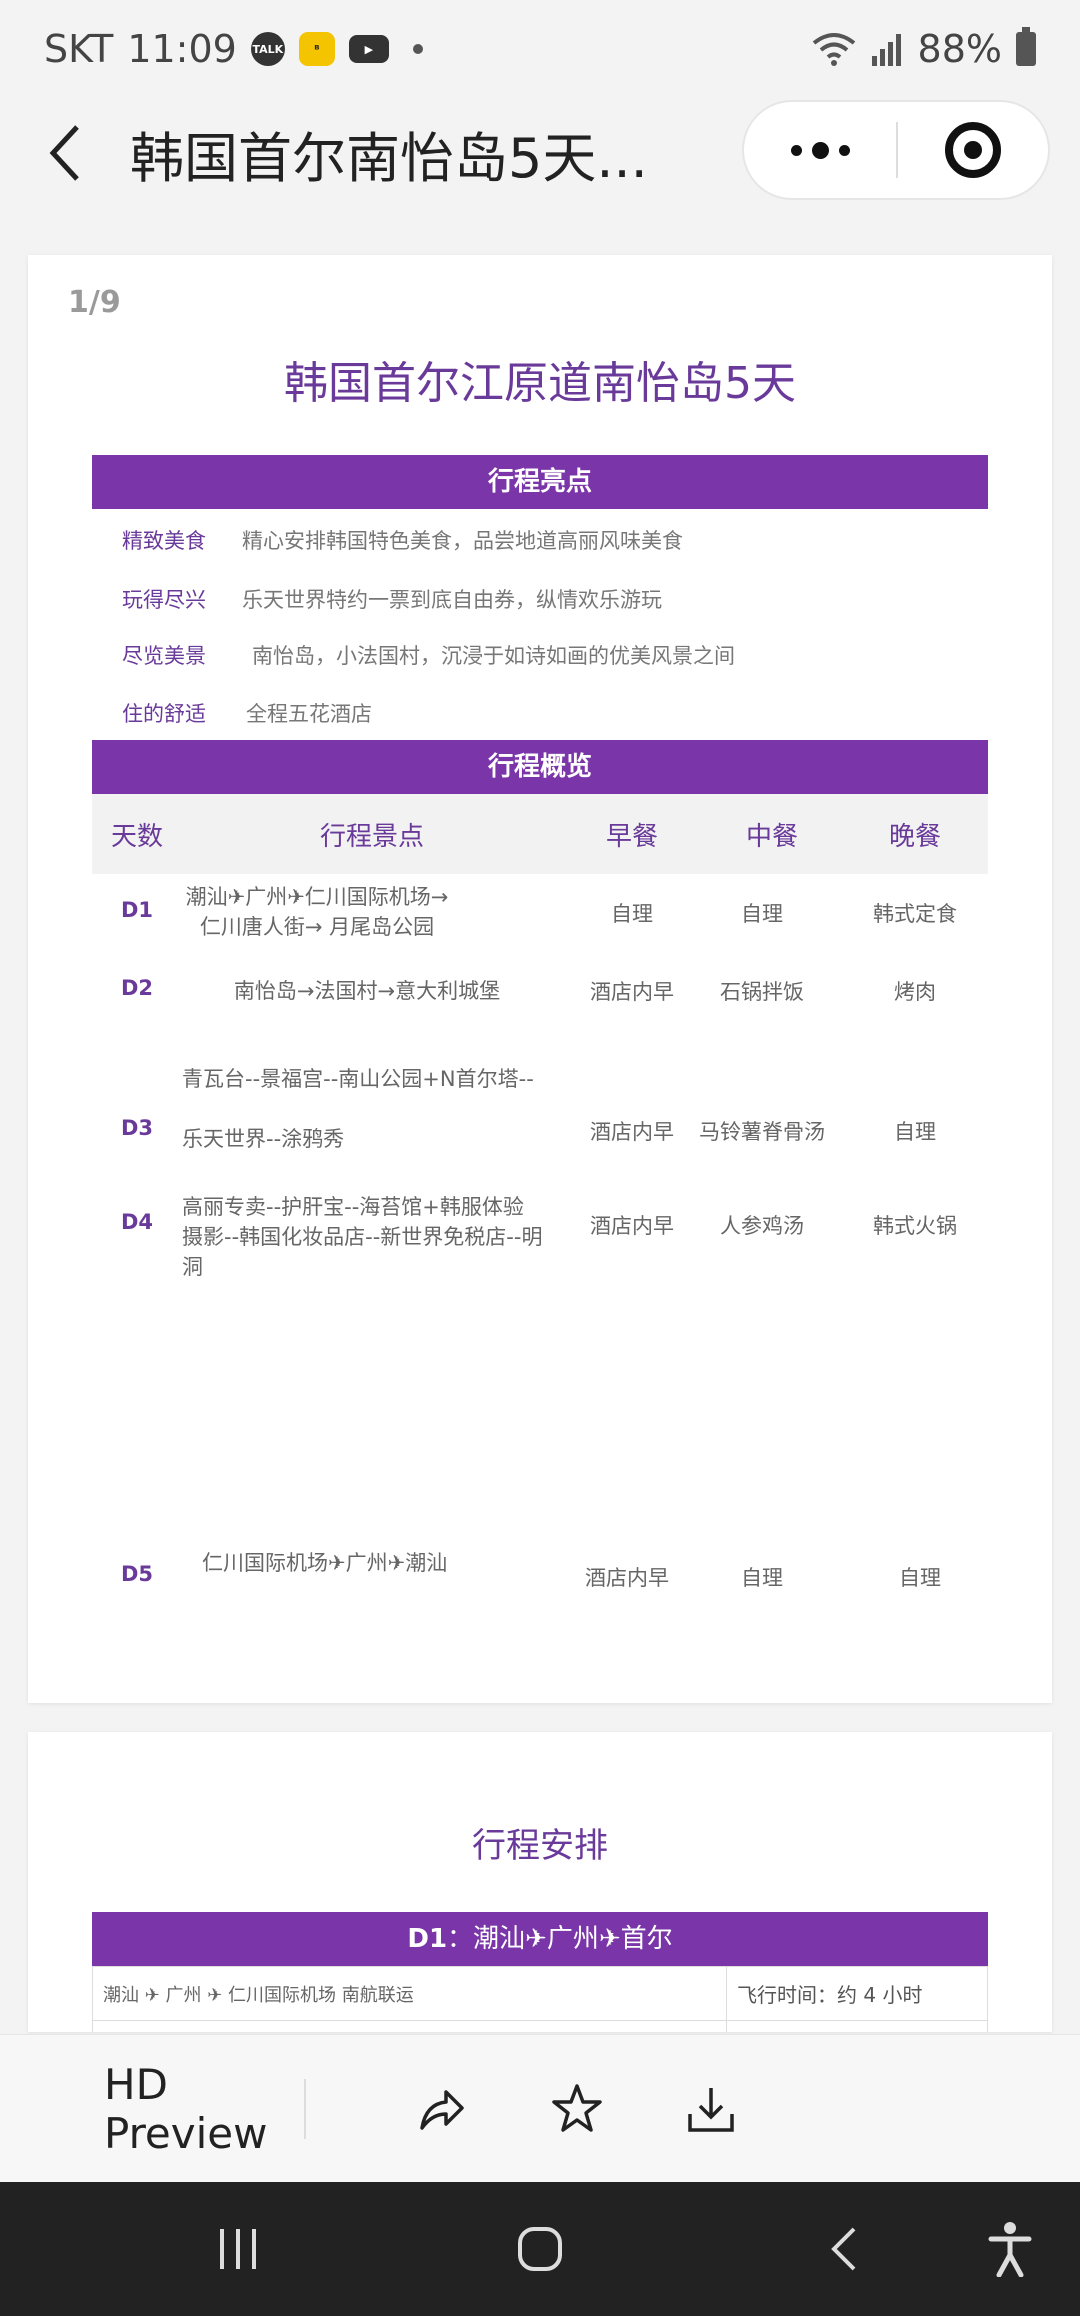  I want to click on highlight-label: 住的舒适, so click(164, 714).